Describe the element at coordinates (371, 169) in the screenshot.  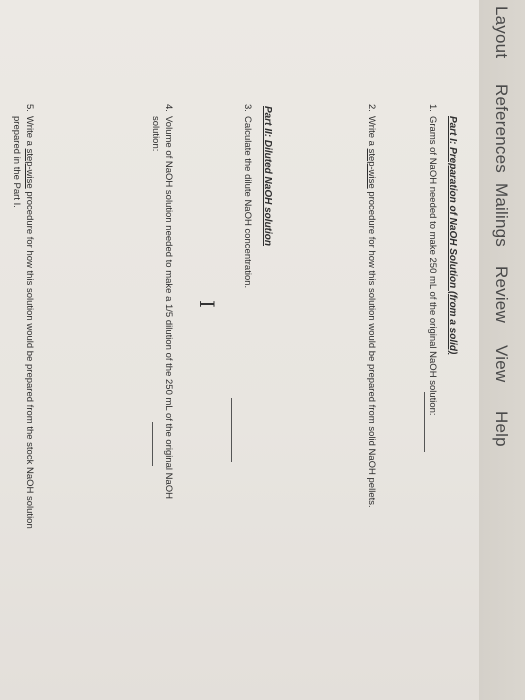
I see `question-2-link: step-wise` at that location.